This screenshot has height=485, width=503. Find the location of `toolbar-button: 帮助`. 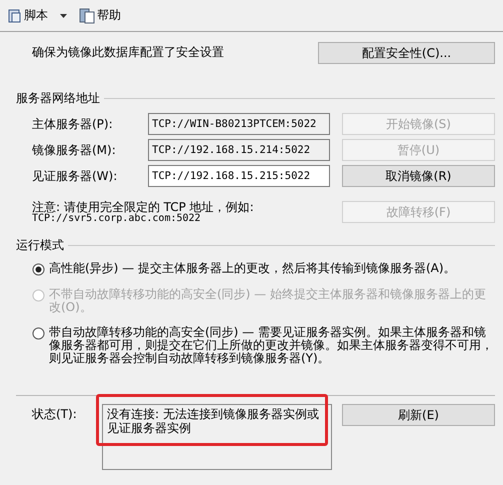

toolbar-button: 帮助 is located at coordinates (100, 15).